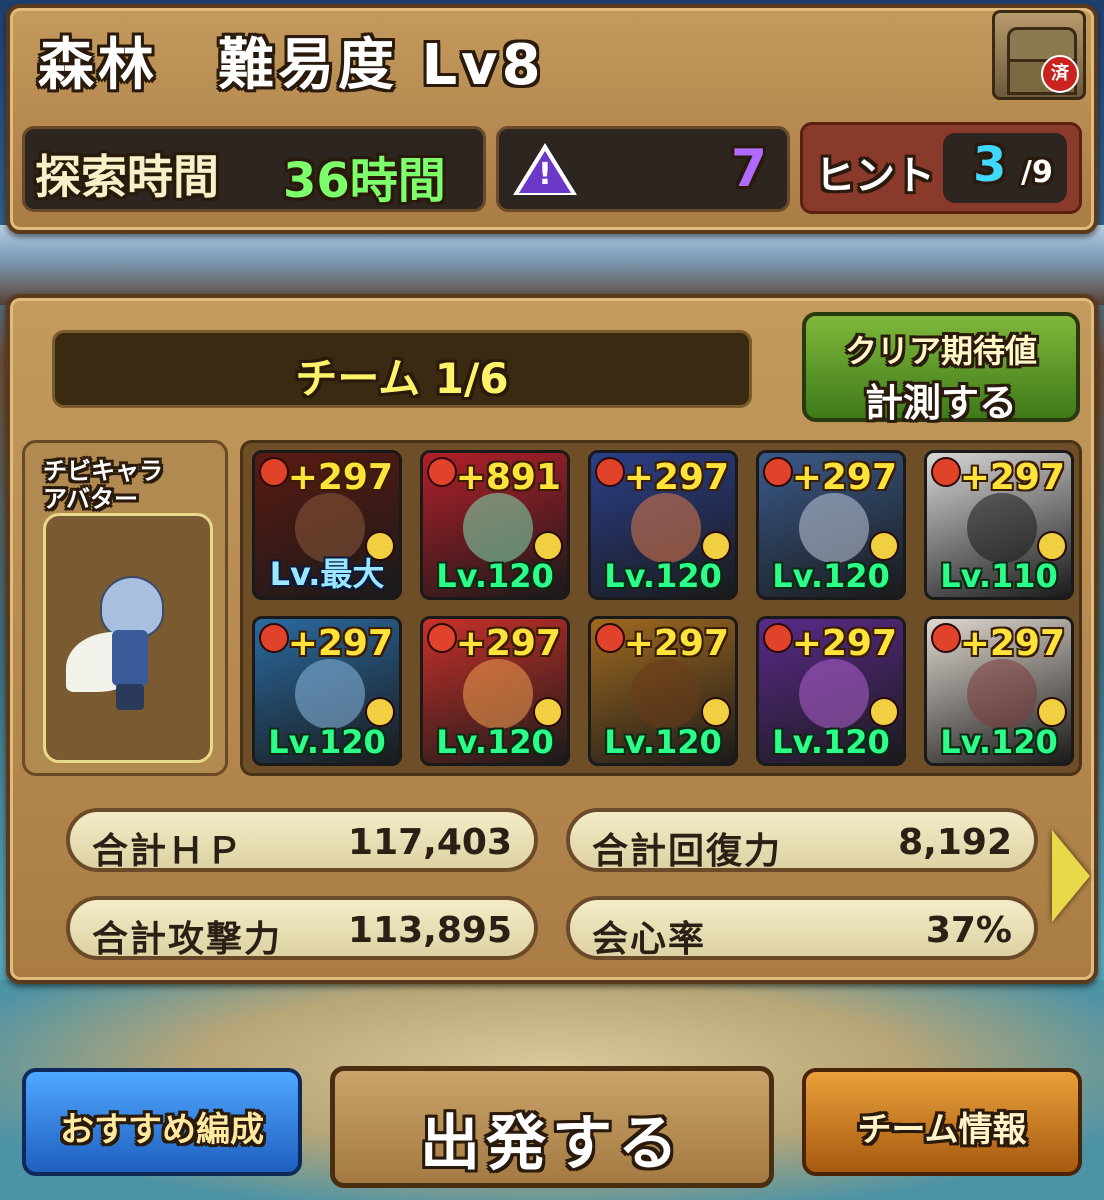  I want to click on clear-expectation-button: クリア期待値 計測する, so click(941, 368).